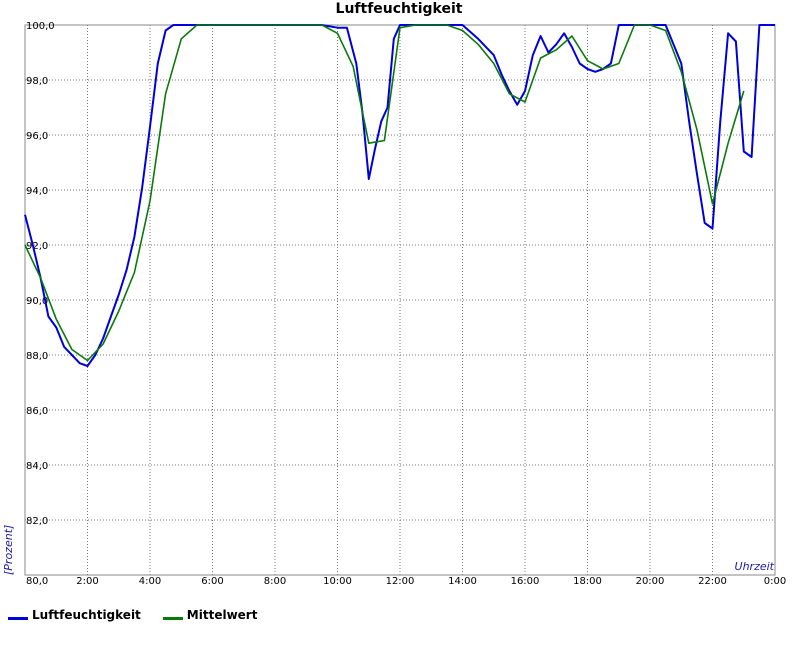 This screenshot has height=650, width=800. Describe the element at coordinates (212, 581) in the screenshot. I see `x-tick-label: 6:00` at that location.